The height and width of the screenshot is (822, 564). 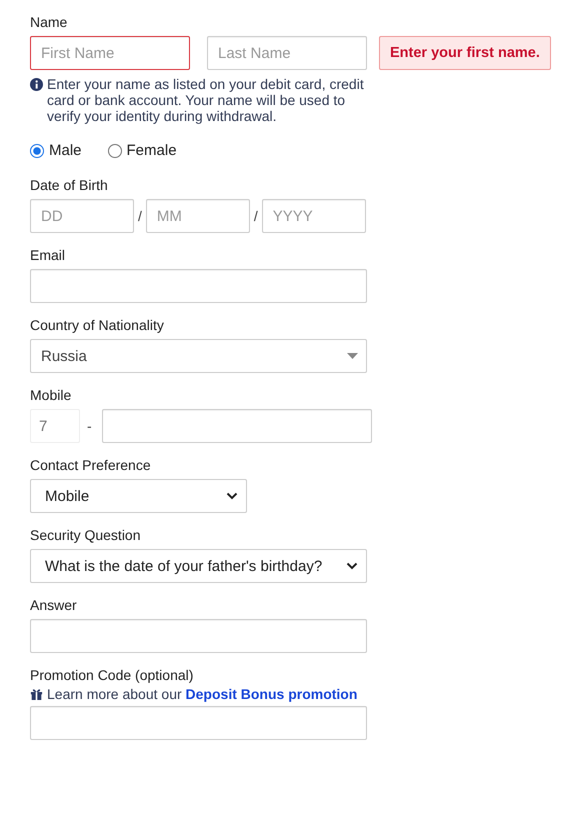 I want to click on promo-text: Learn more about our, so click(x=115, y=694).